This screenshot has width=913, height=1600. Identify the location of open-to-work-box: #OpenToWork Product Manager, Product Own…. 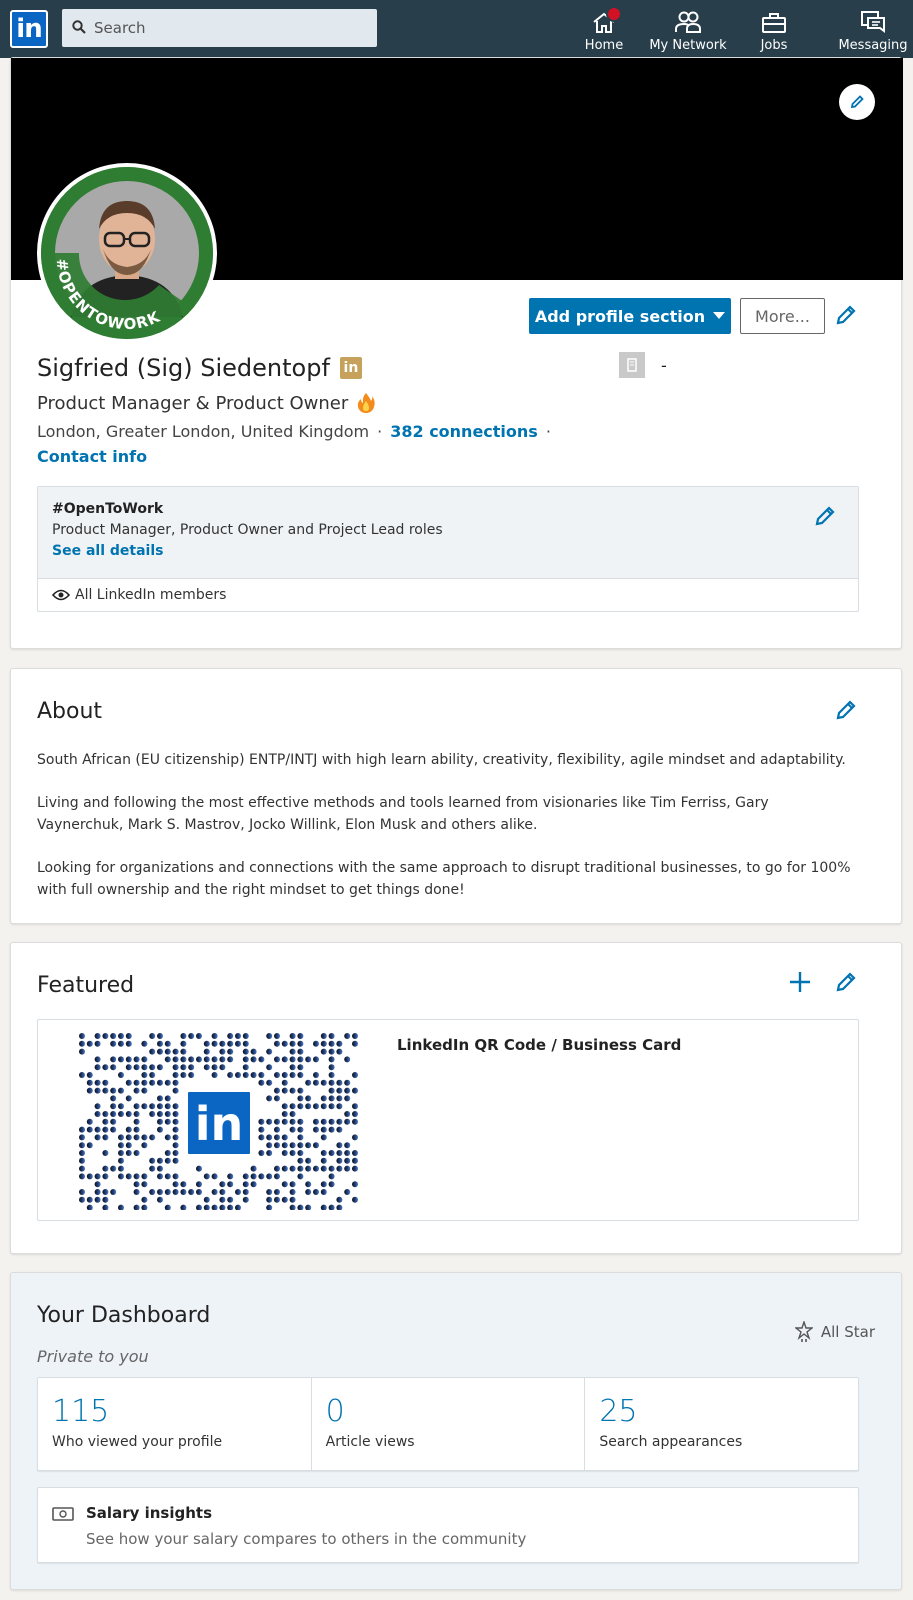
(448, 549).